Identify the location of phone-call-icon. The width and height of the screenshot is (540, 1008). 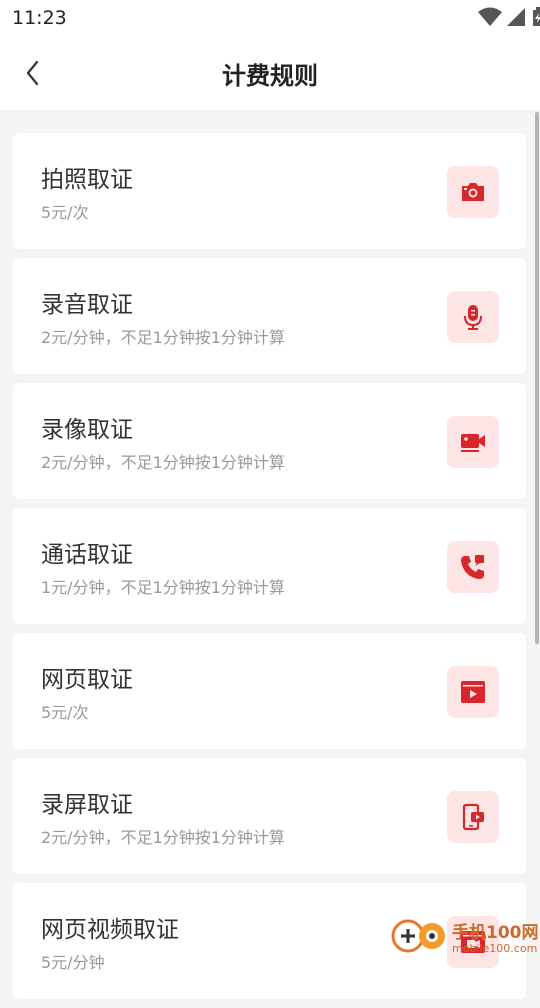
(472, 567).